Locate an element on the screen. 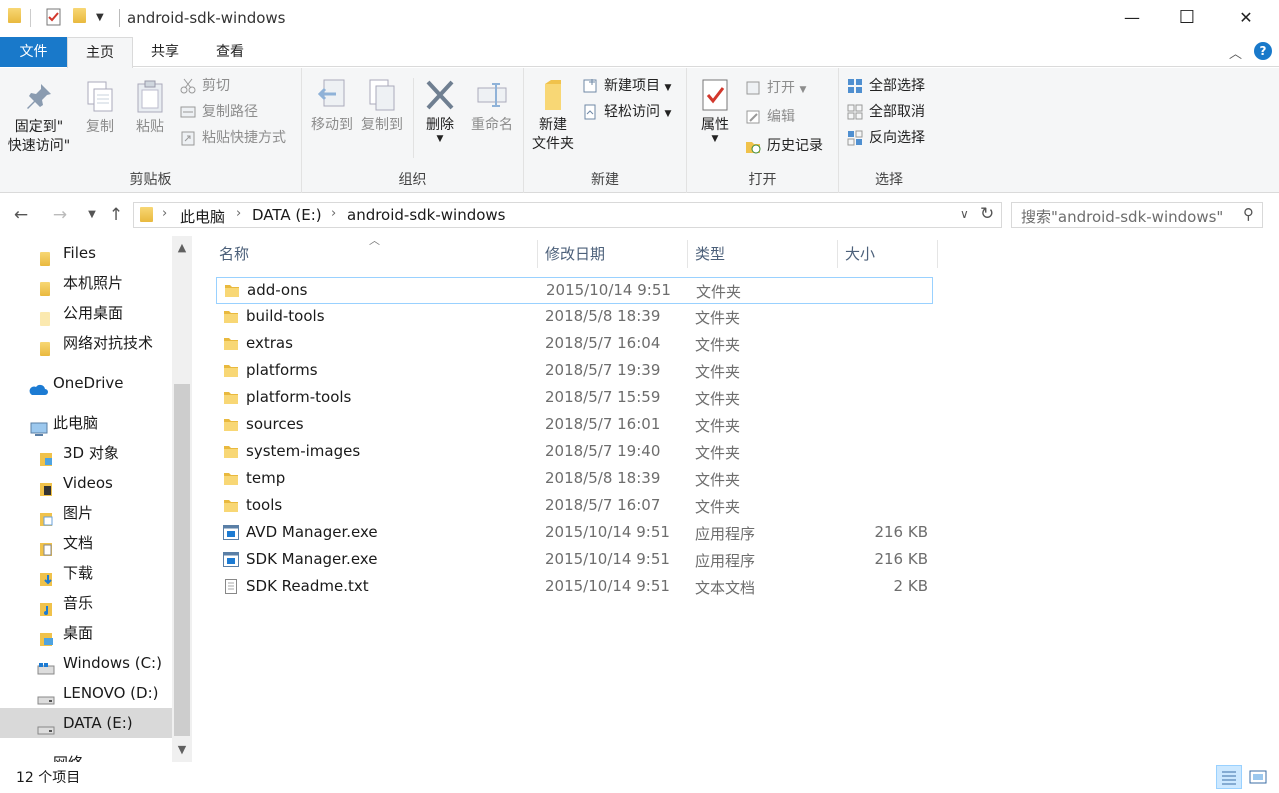 Image resolution: width=1279 pixels, height=793 pixels. nav-pane-scrollbar: ▲ ▼ is located at coordinates (182, 499).